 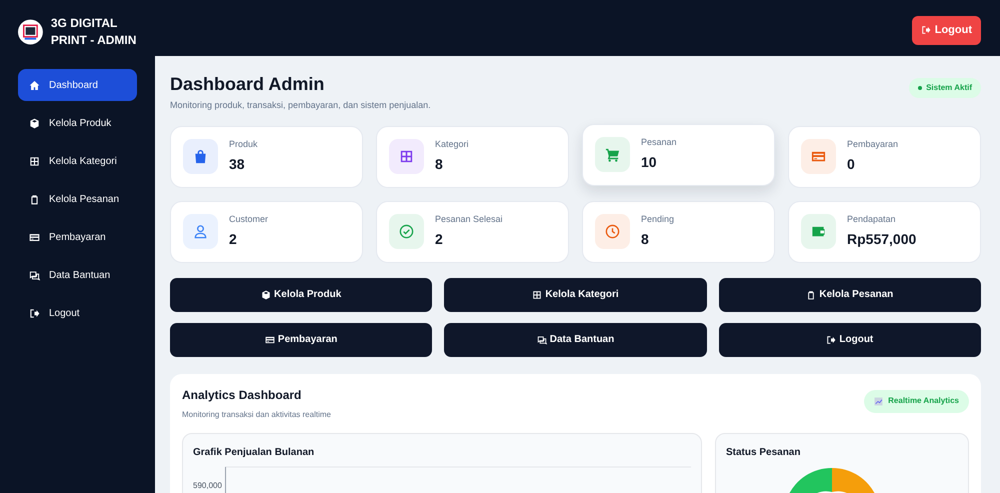 What do you see at coordinates (872, 145) in the screenshot?
I see `stat-label: Pembayaran` at bounding box center [872, 145].